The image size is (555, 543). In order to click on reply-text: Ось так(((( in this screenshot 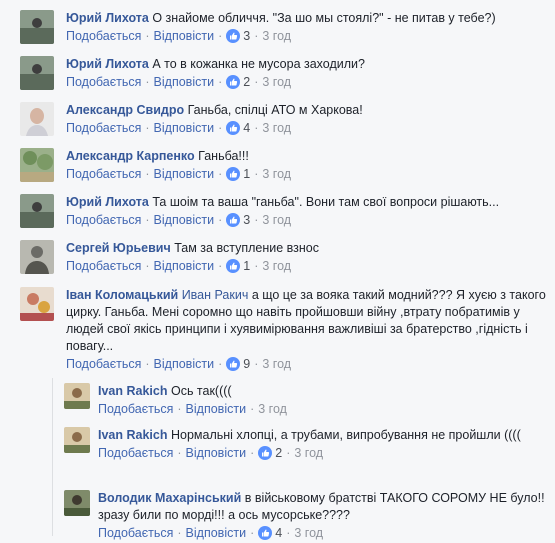, I will do `click(201, 391)`.